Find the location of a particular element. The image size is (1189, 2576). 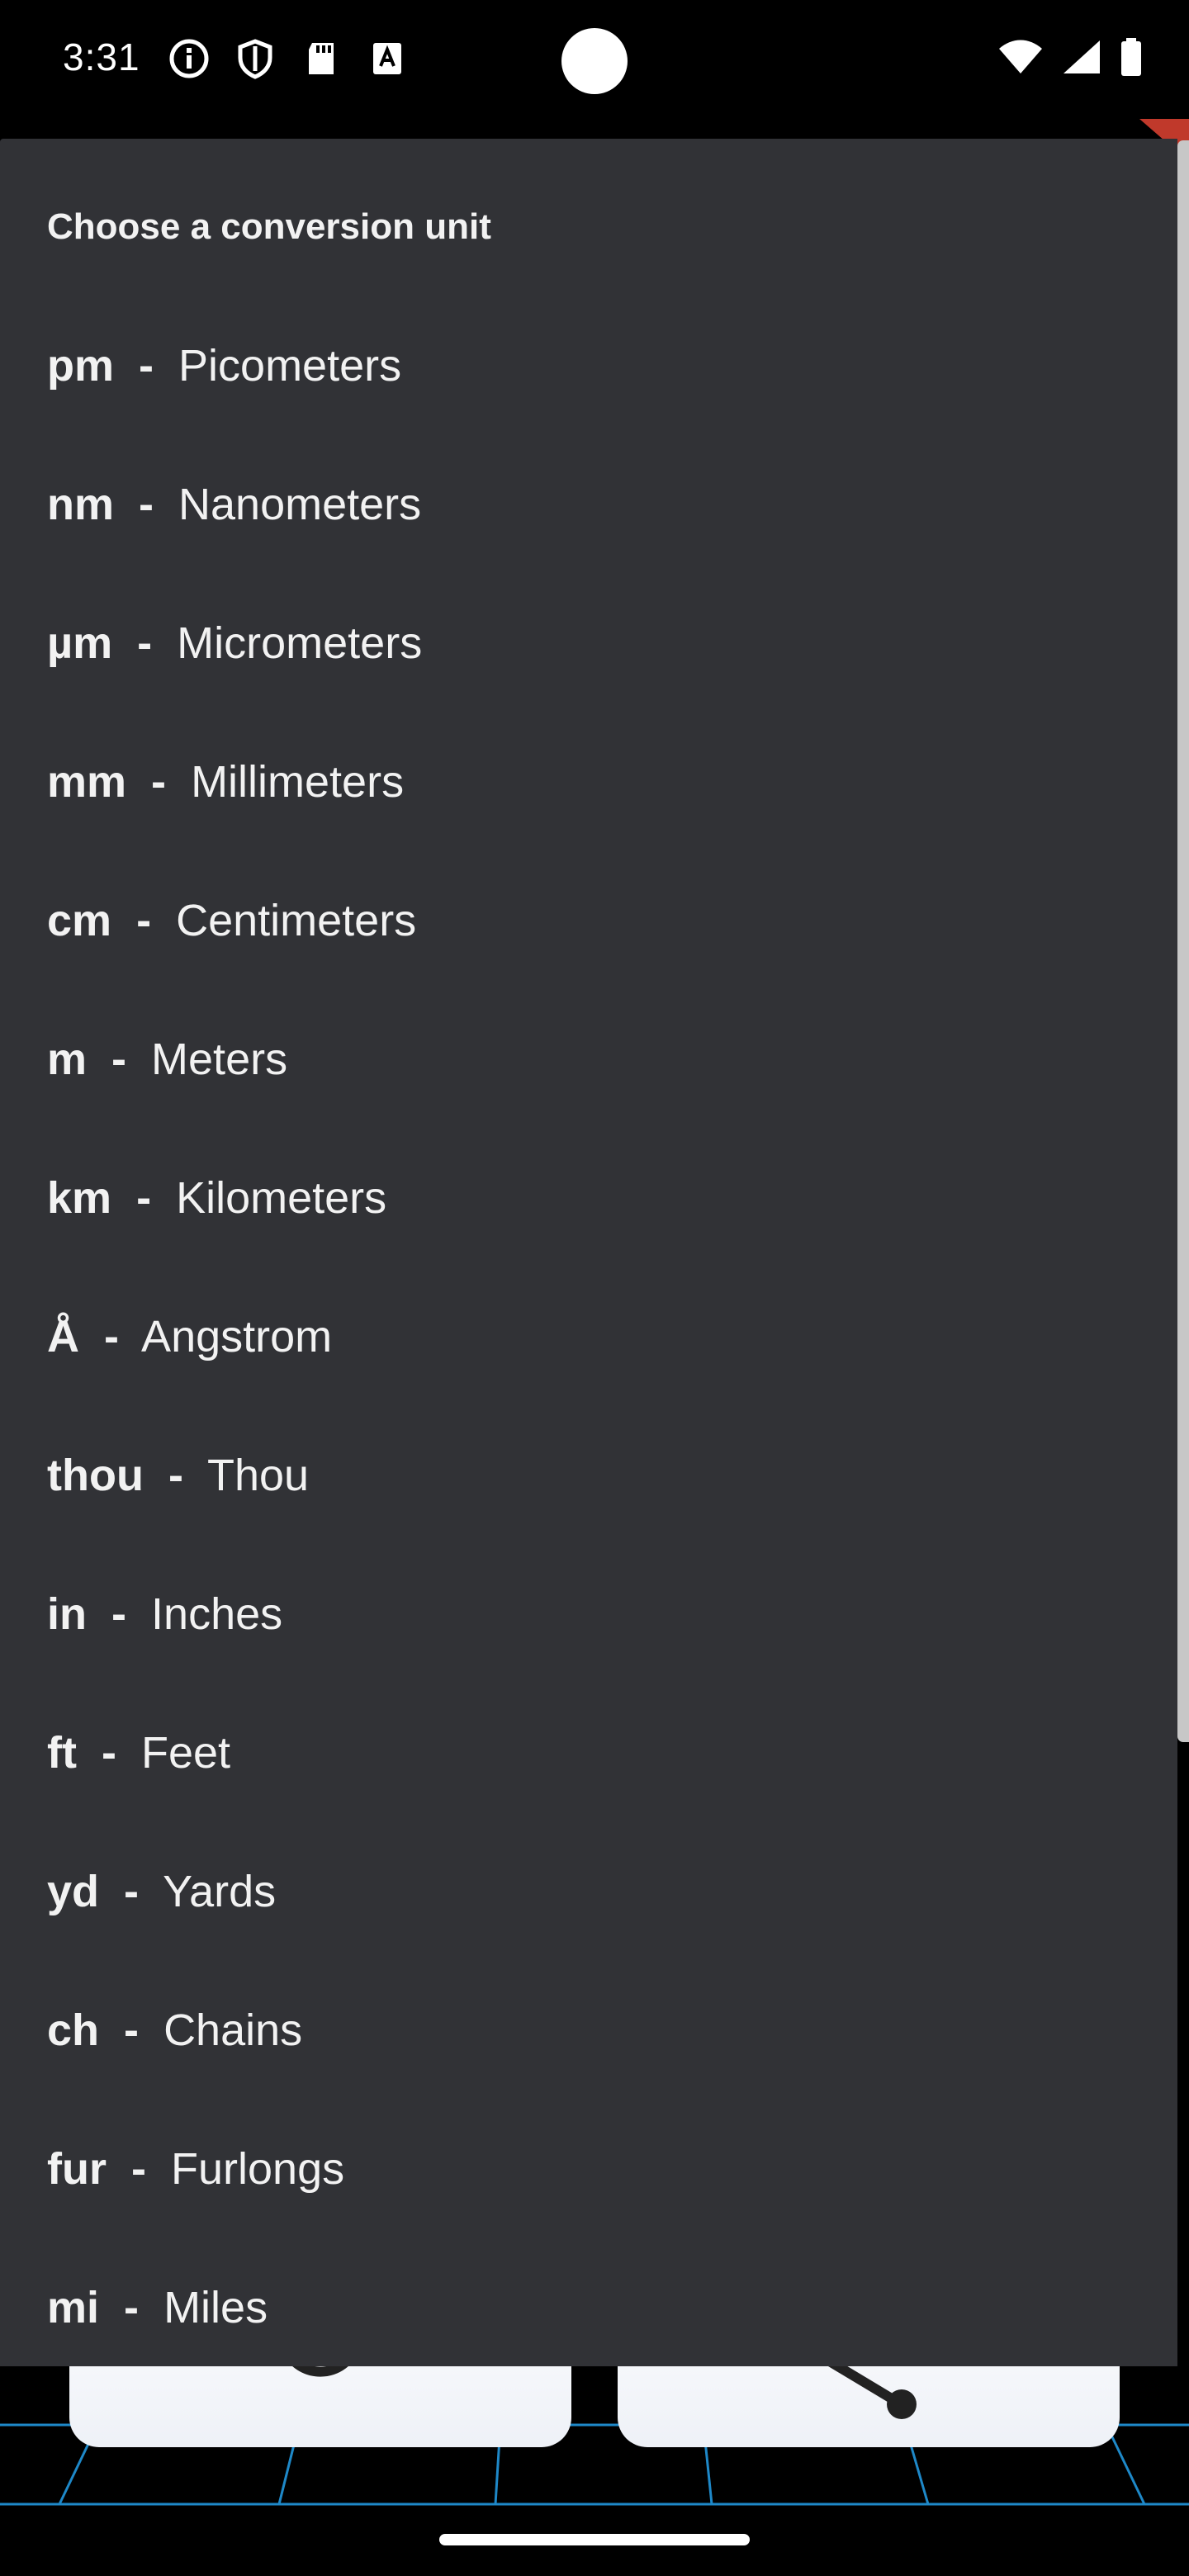

unit-name: Kilometers is located at coordinates (281, 1198).